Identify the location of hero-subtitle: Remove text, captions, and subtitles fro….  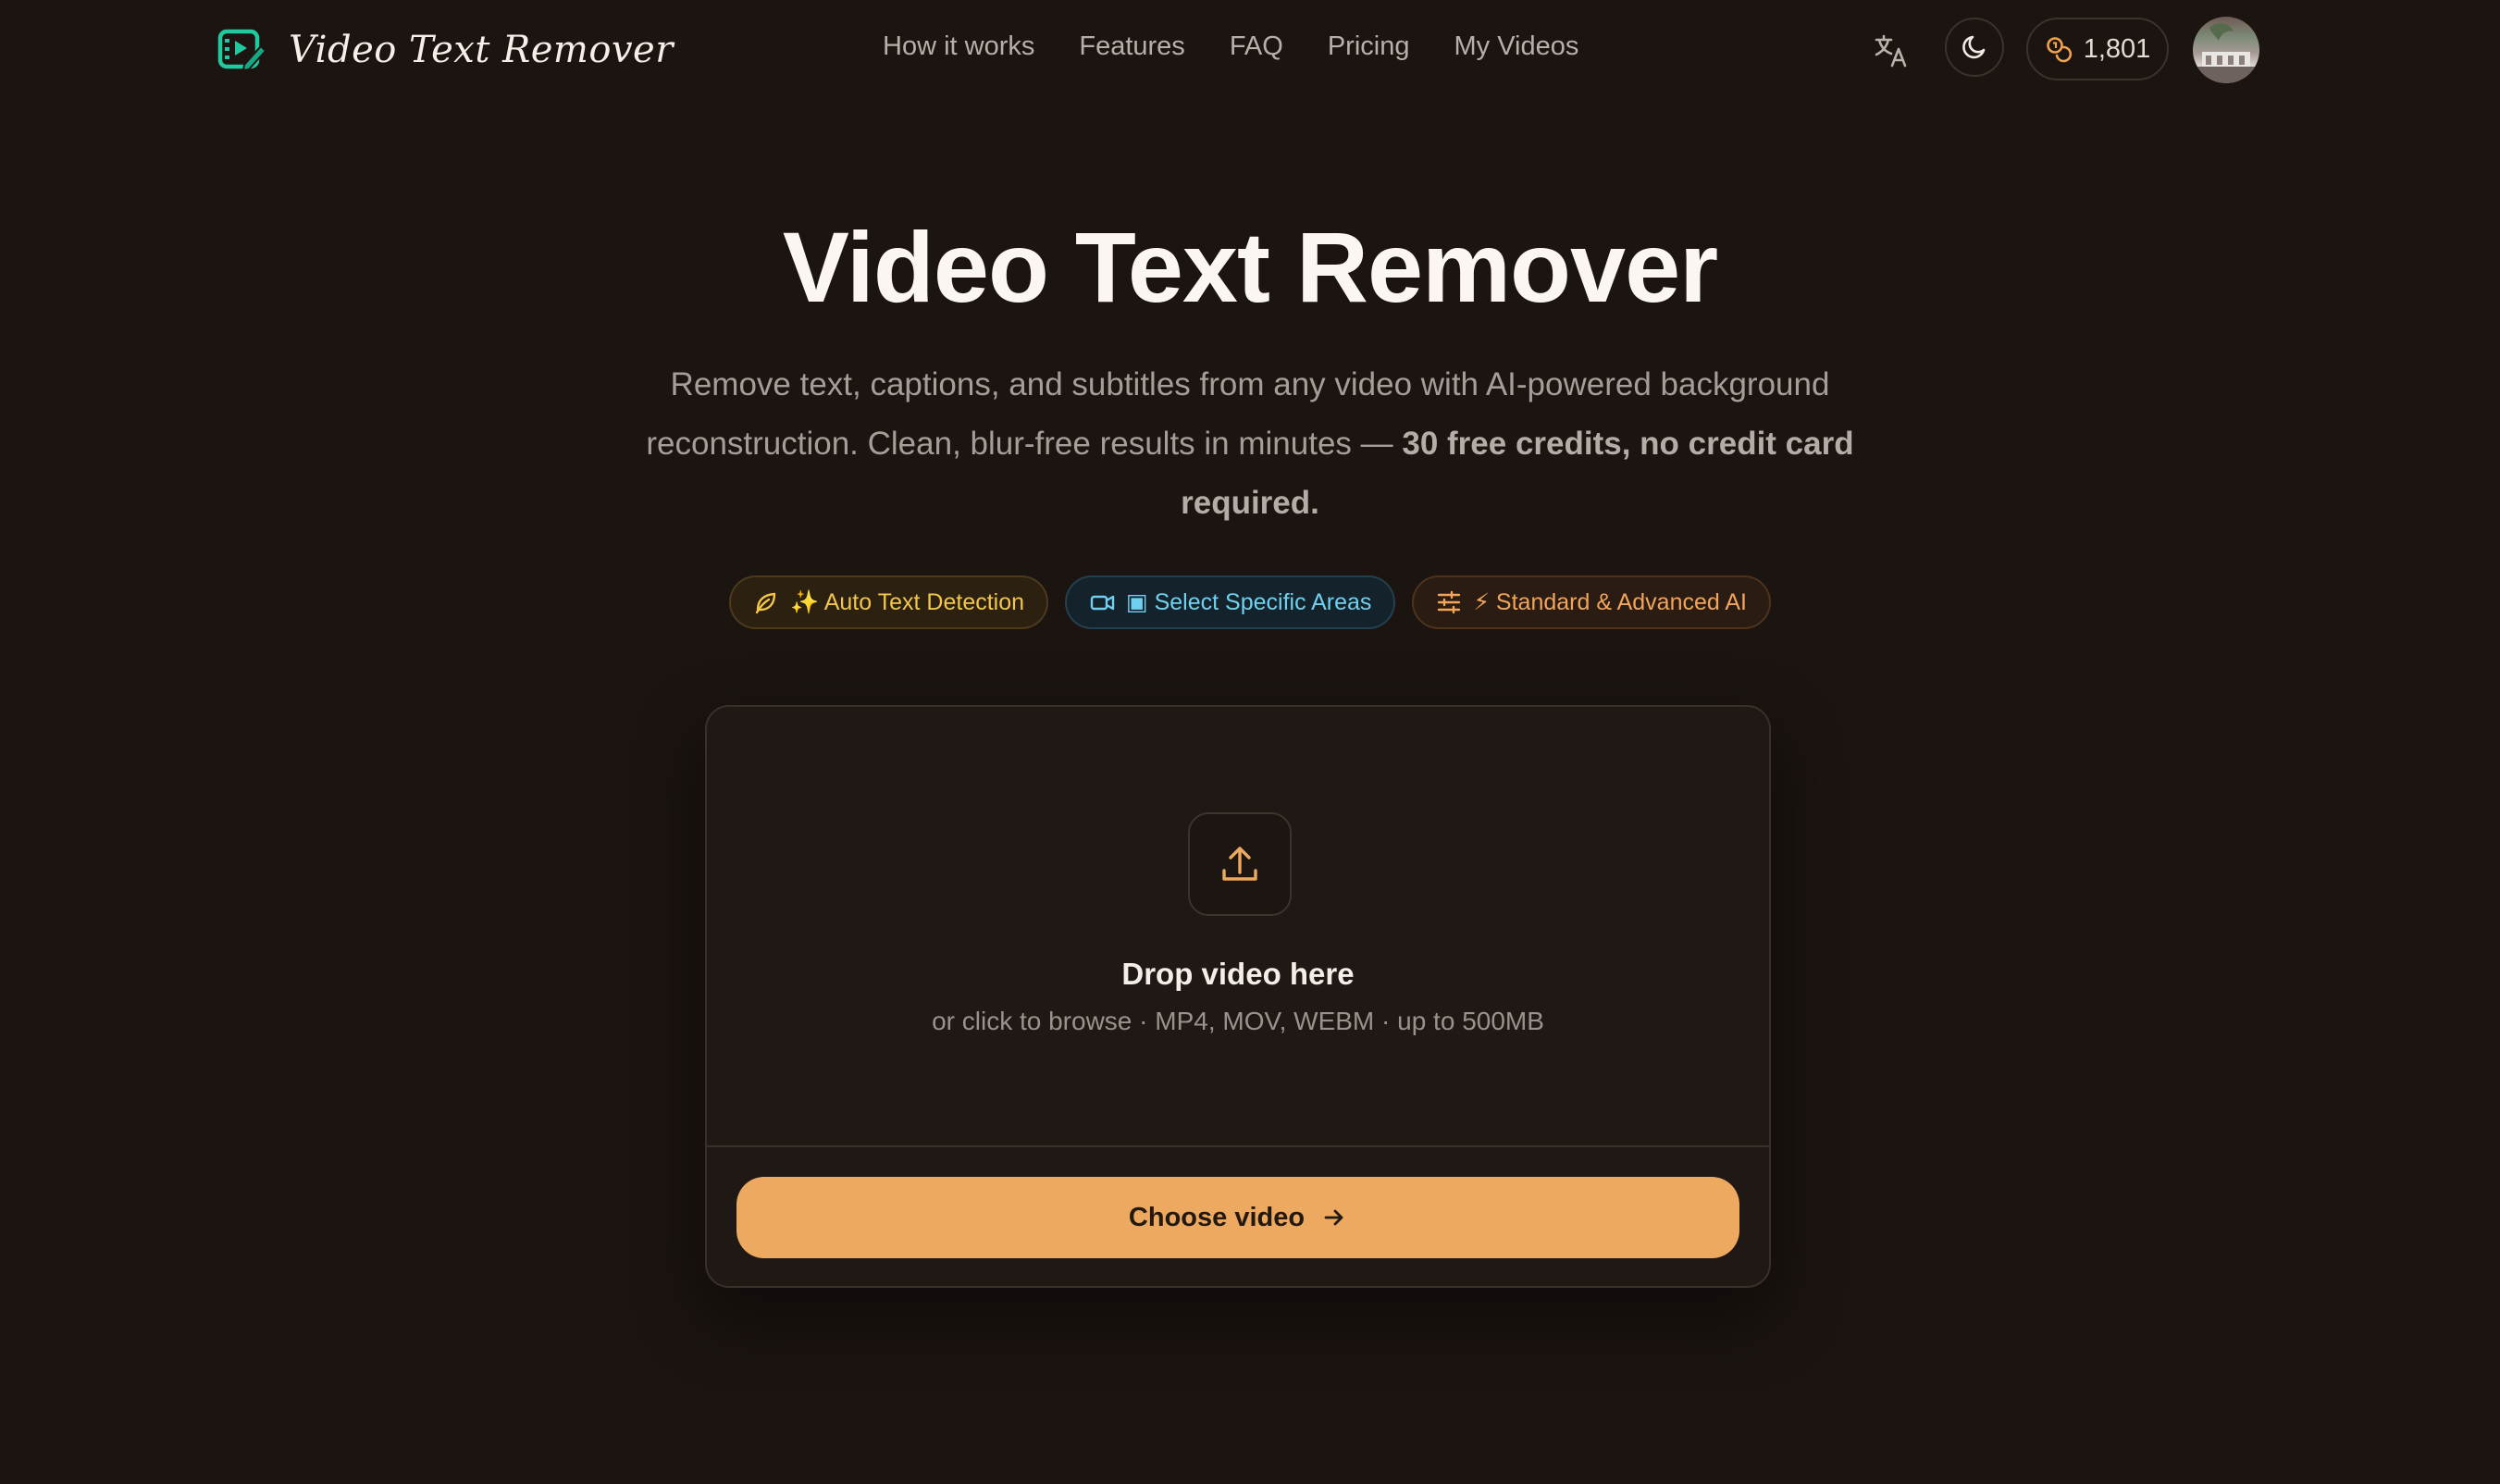
(1250, 444).